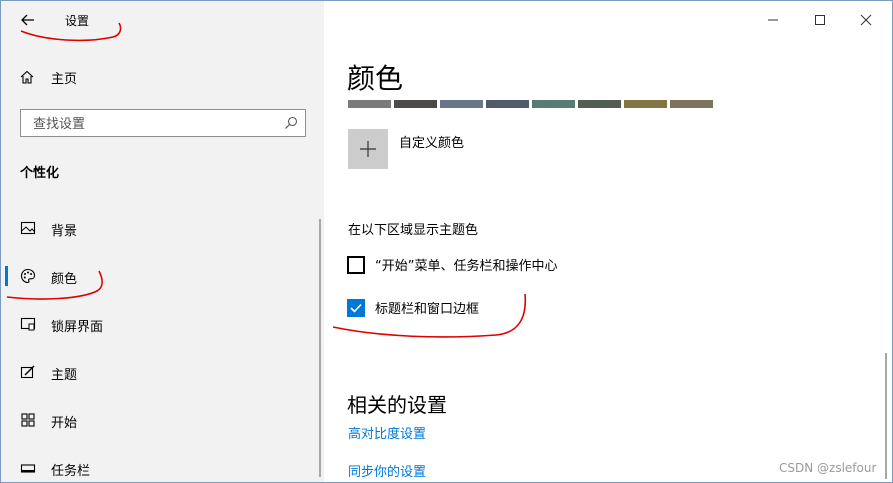 Image resolution: width=893 pixels, height=483 pixels. I want to click on checkbox-start-taskbar: “开始”菜单、任务栏和操作中心, so click(452, 264).